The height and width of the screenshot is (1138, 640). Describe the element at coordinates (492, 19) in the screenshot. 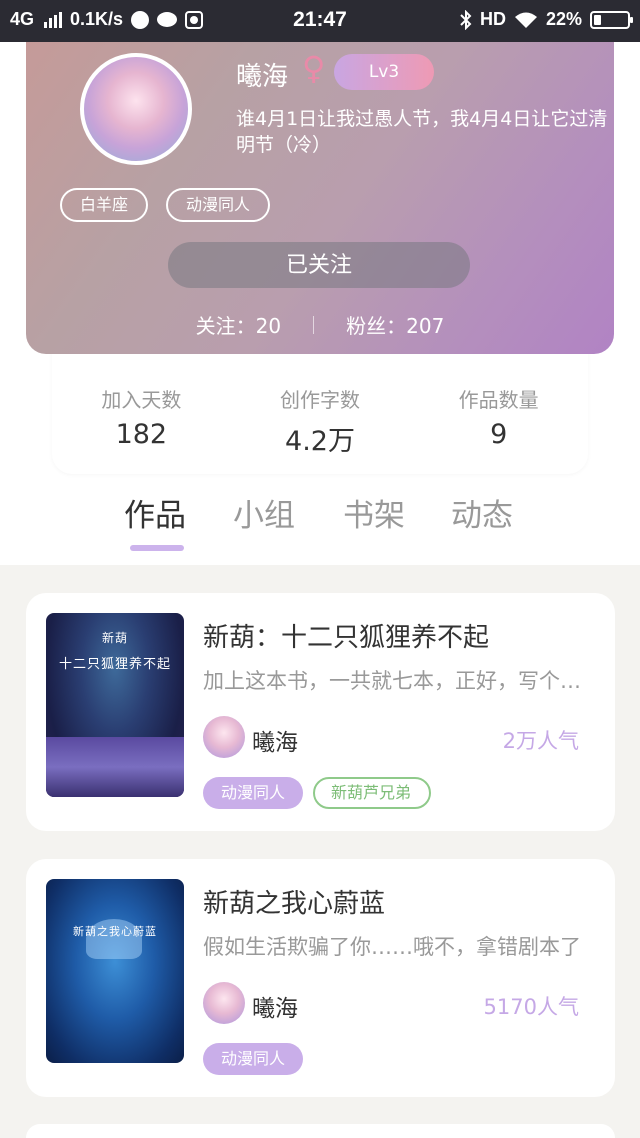

I see `hd-indicator: HD` at that location.